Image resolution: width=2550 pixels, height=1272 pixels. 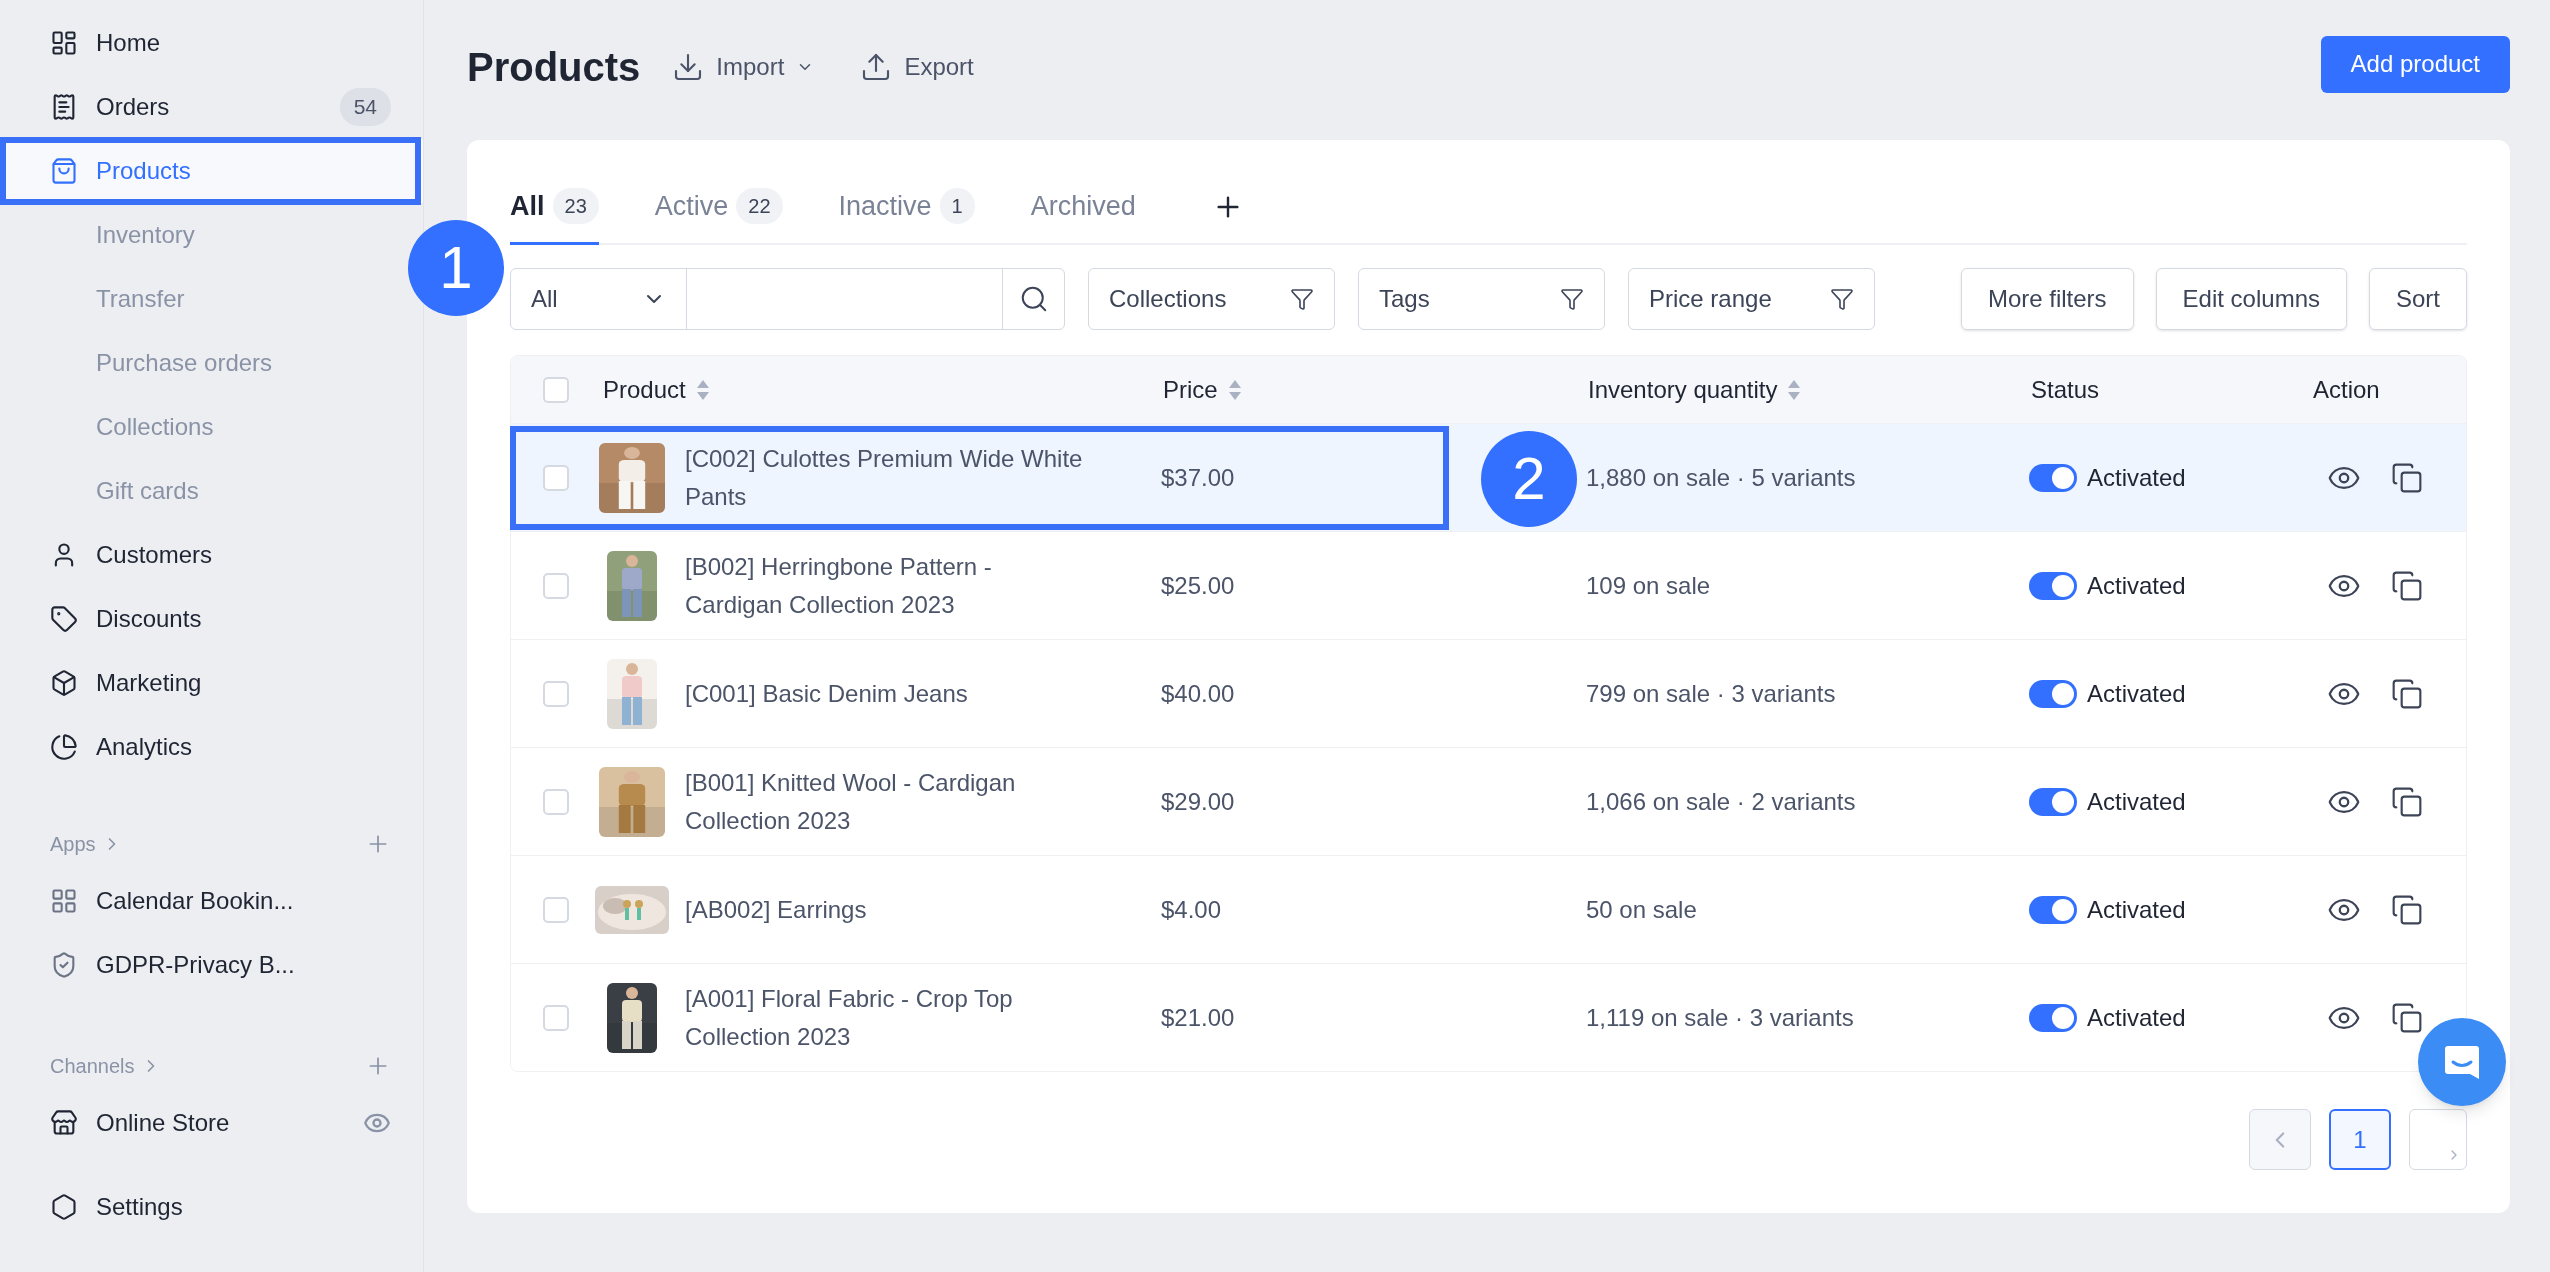 I want to click on sidebar-label: Collections, so click(x=155, y=427).